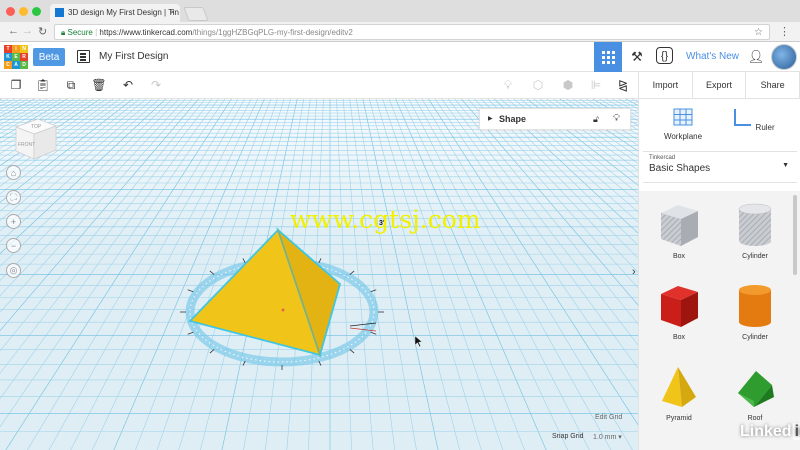  What do you see at coordinates (16, 57) in the screenshot?
I see `tinkercad-logo: TIN KER CAD` at bounding box center [16, 57].